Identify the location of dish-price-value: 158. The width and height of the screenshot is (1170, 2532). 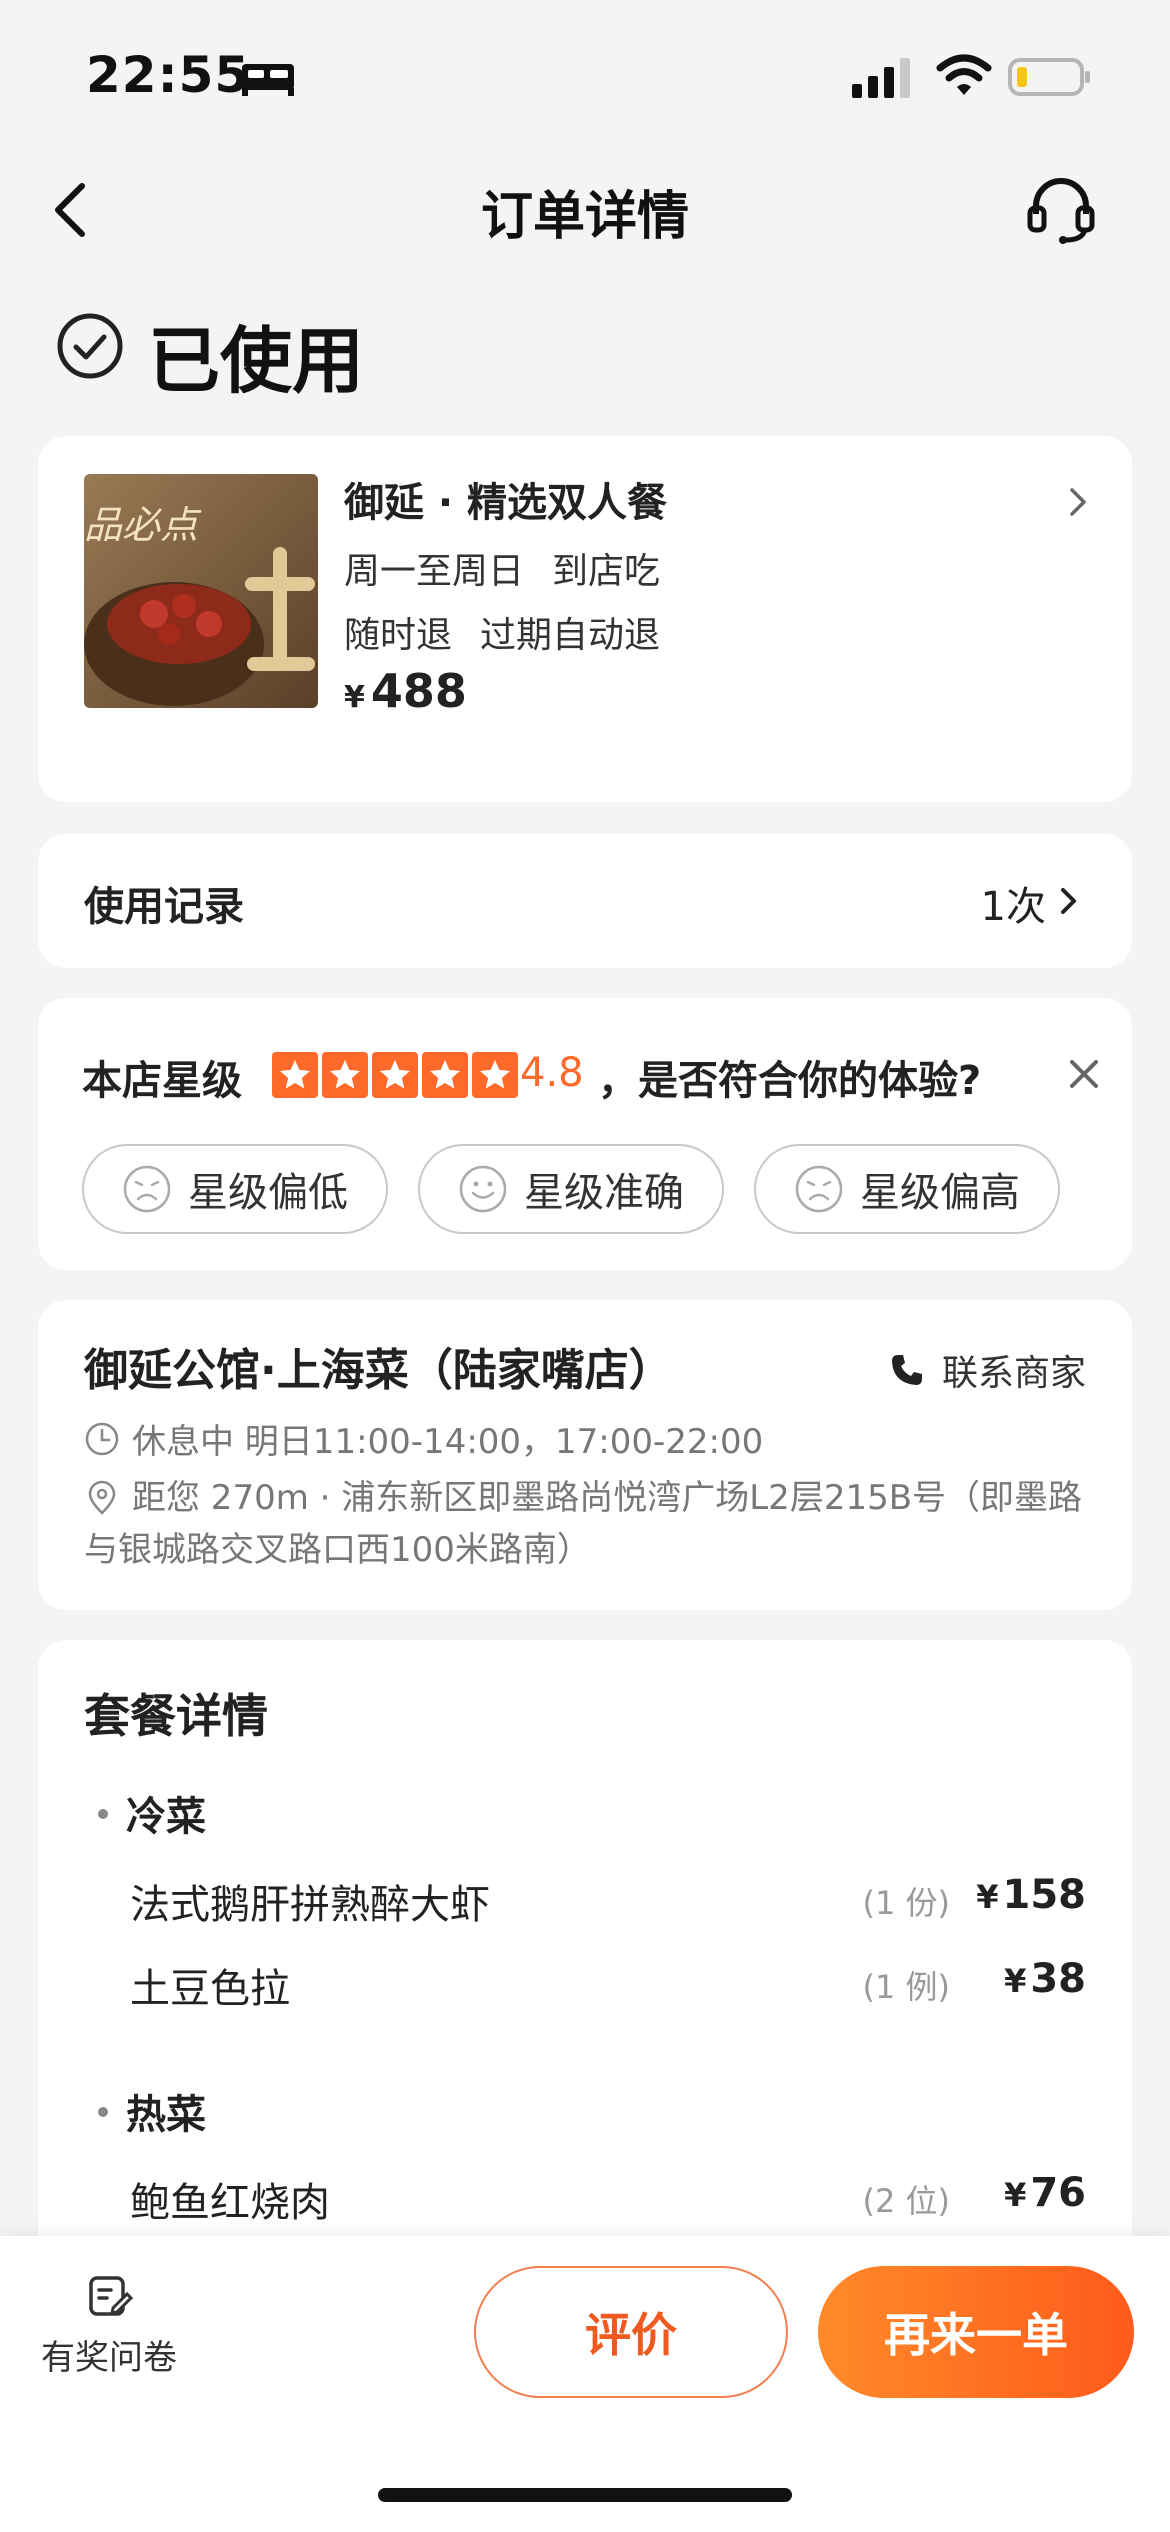
(1044, 1895).